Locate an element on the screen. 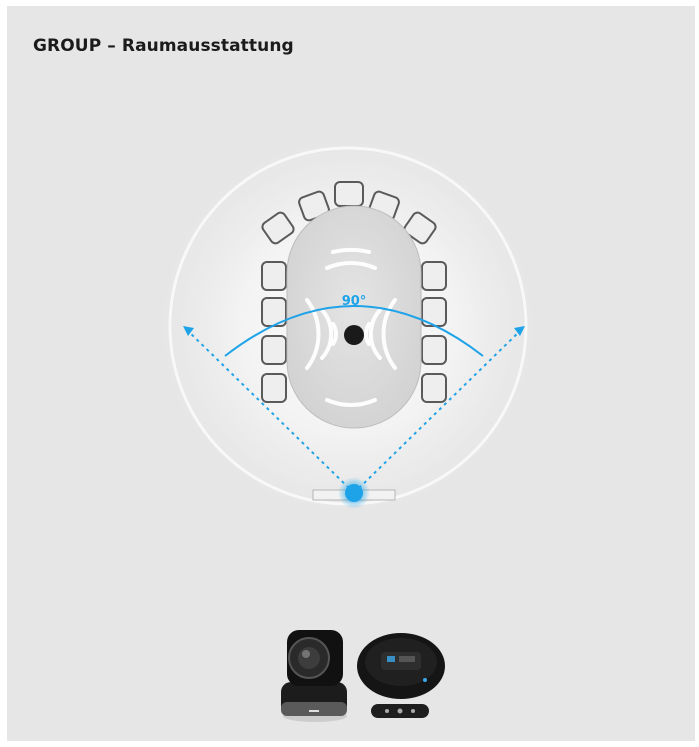 The height and width of the screenshot is (747, 699). camera-dot is located at coordinates (354, 493).